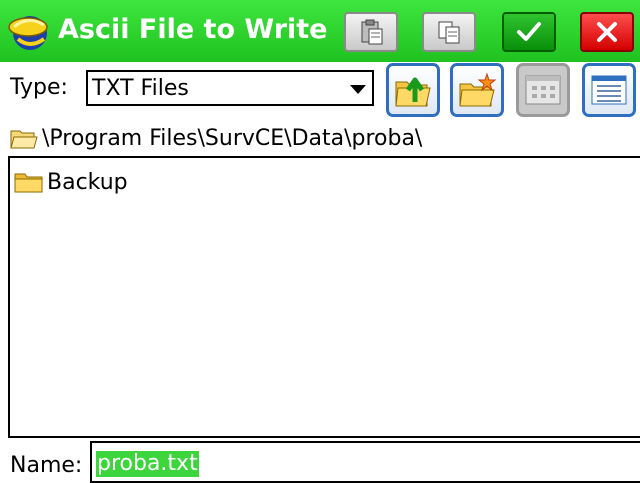 The width and height of the screenshot is (640, 483). I want to click on name-label: Name:, so click(46, 465).